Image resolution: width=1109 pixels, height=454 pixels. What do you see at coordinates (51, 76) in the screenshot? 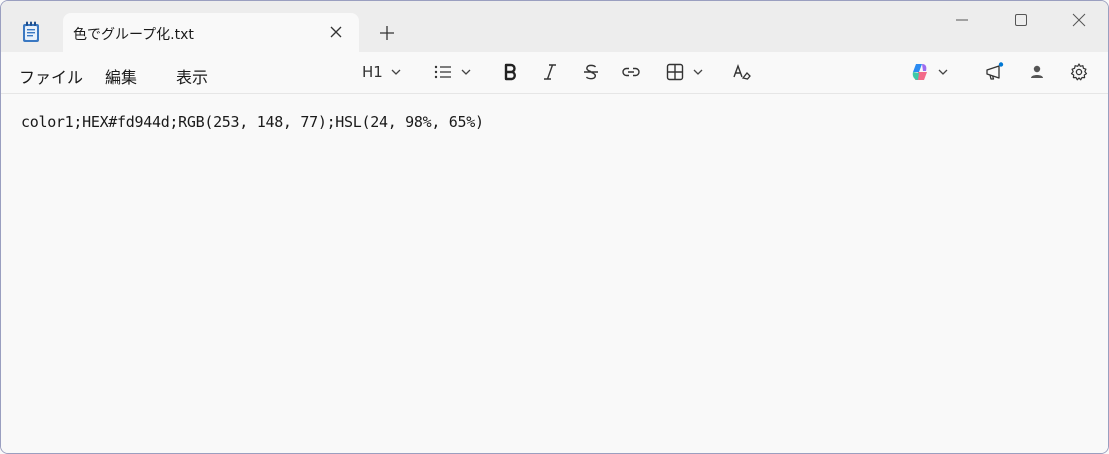
I see `menu-file: ファイル` at bounding box center [51, 76].